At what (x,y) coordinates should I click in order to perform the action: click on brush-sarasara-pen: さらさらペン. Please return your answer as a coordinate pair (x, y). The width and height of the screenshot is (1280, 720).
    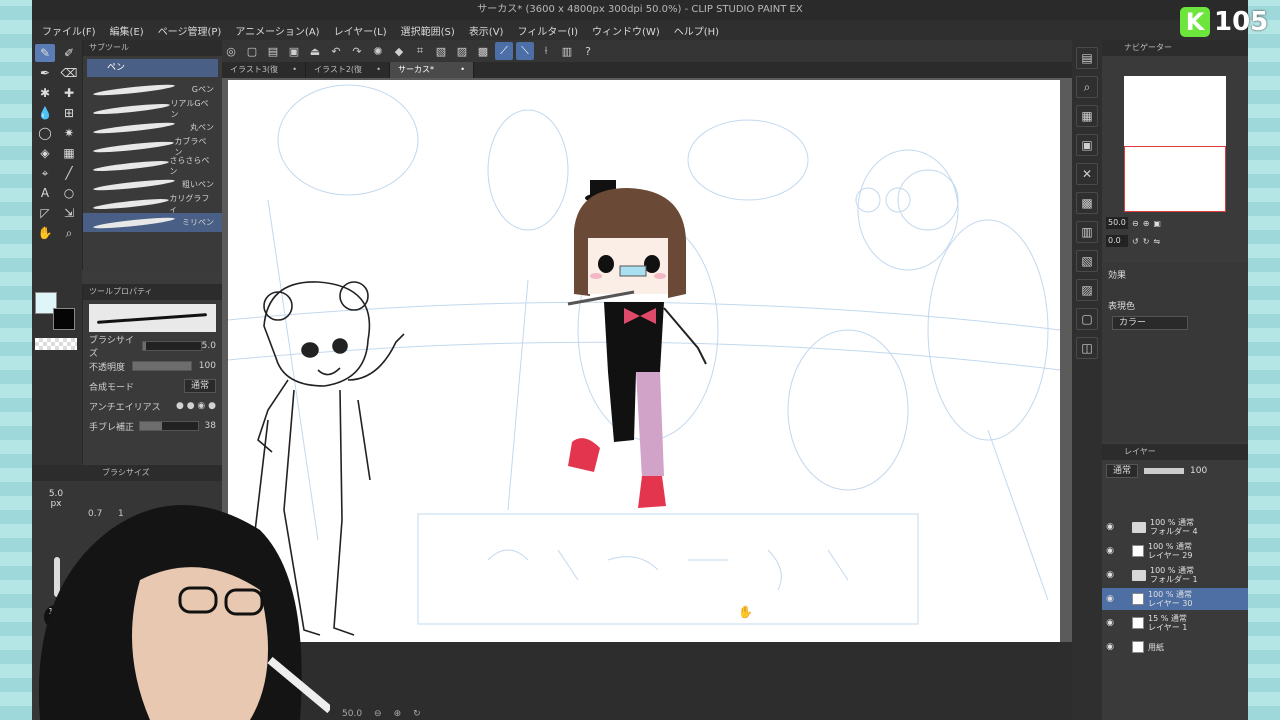
    Looking at the image, I should click on (152, 166).